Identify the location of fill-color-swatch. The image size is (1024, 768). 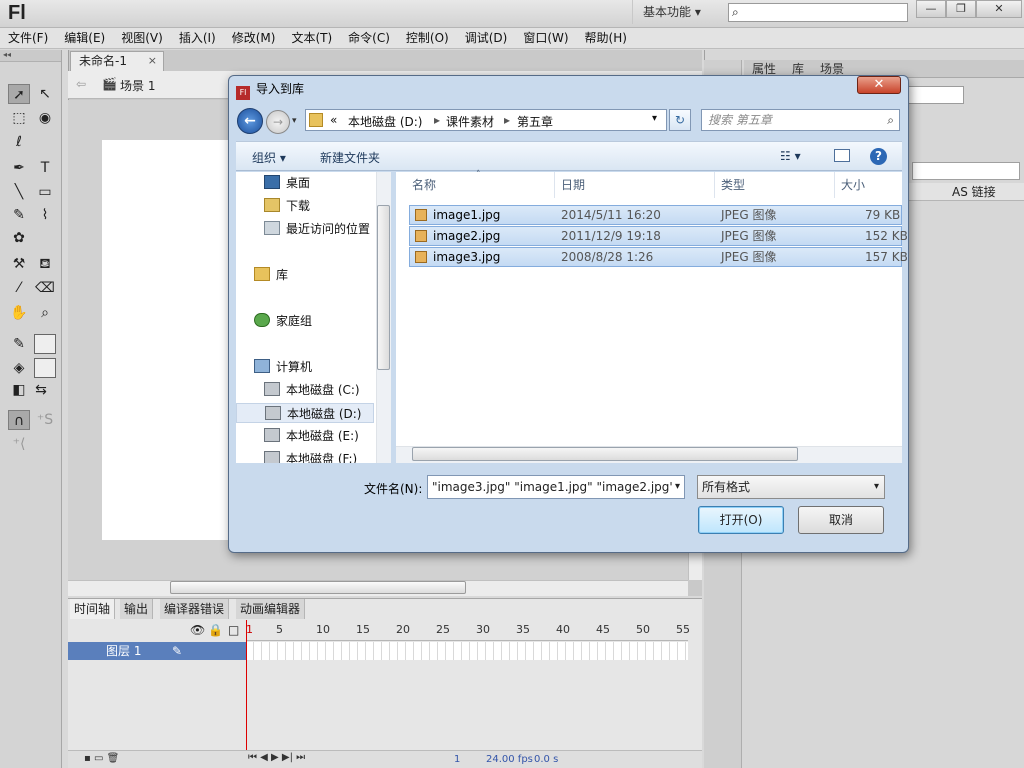
(45, 368).